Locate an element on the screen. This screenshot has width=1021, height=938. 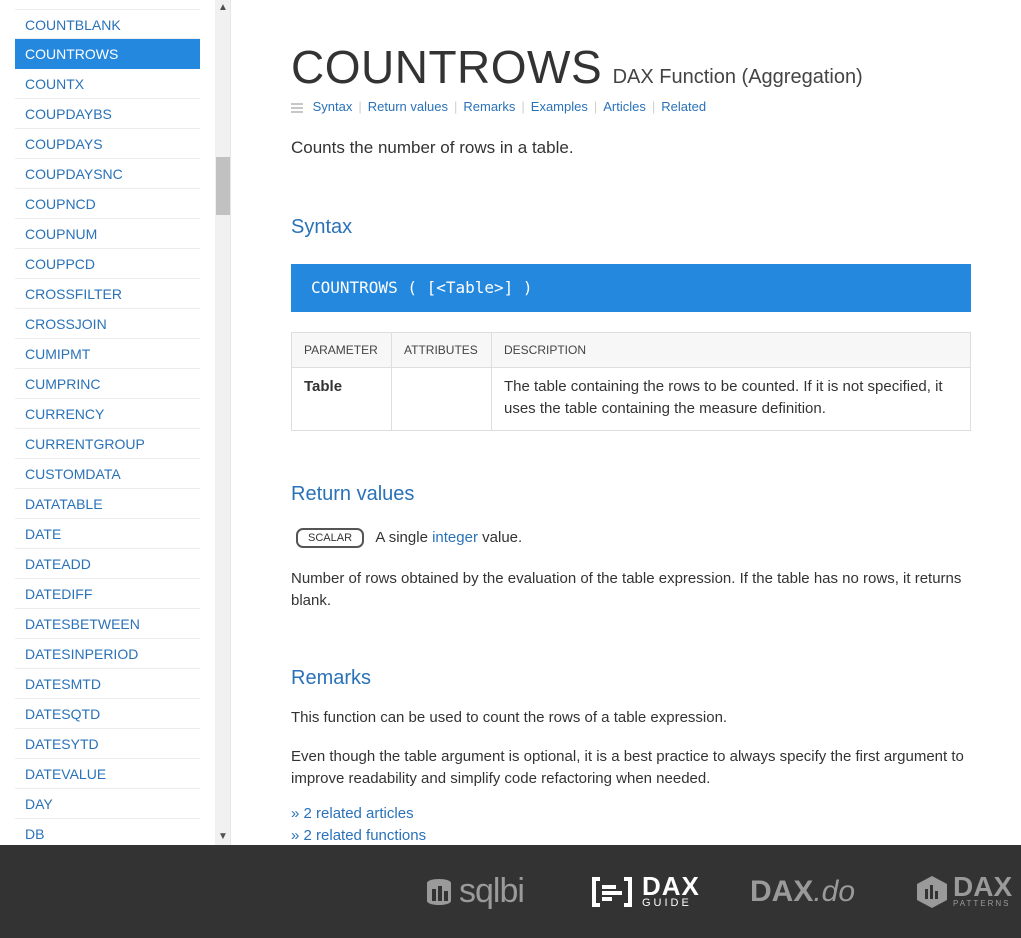
dax-patterns-logo-title: DAX is located at coordinates (983, 886).